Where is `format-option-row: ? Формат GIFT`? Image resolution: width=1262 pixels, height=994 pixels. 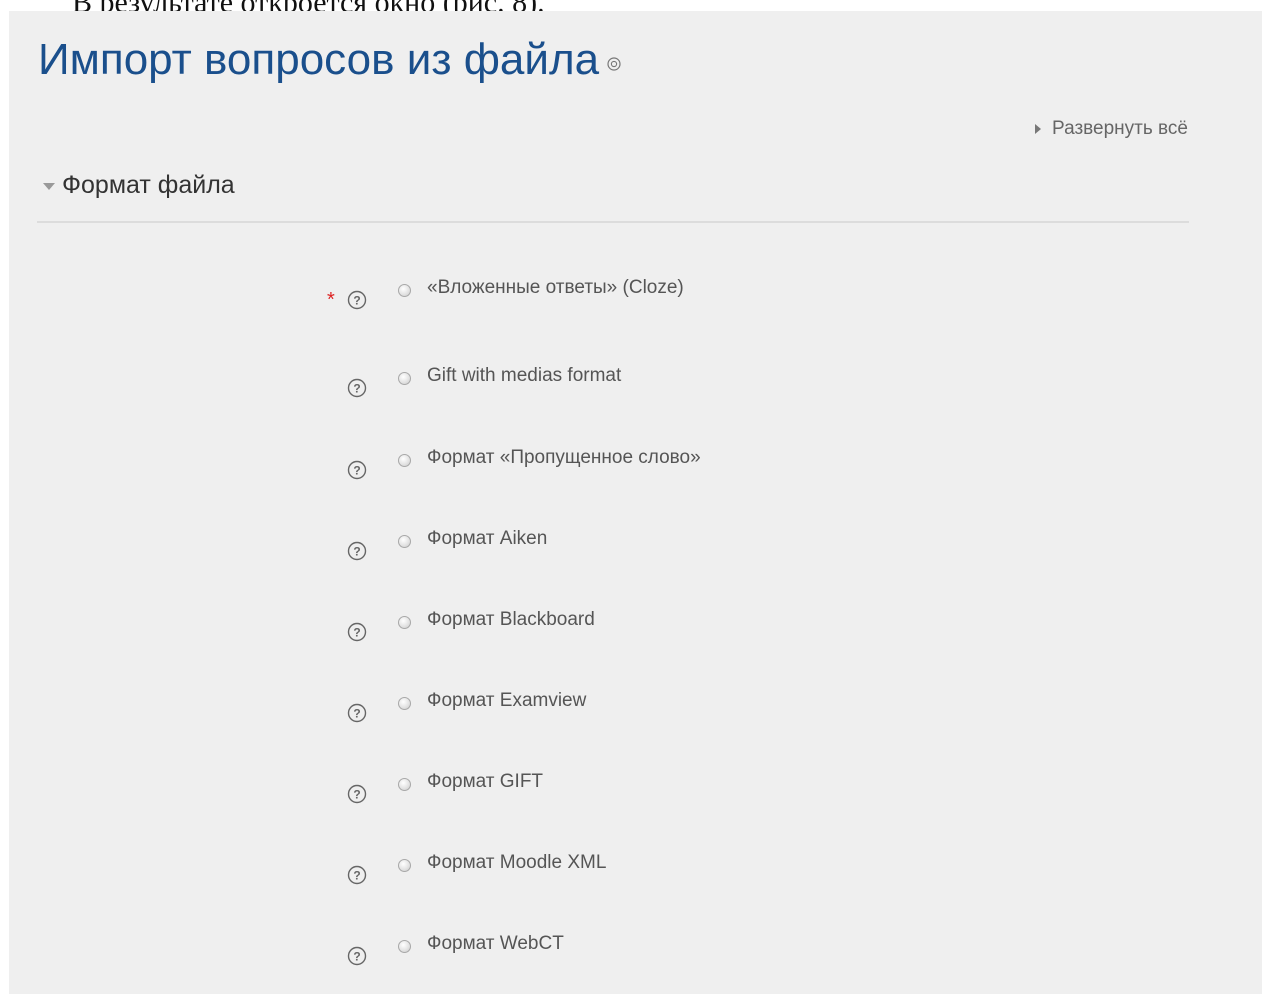 format-option-row: ? Формат GIFT is located at coordinates (509, 791).